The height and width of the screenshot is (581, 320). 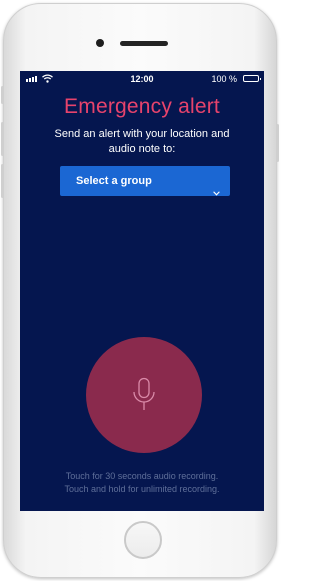 I want to click on microphone-icon, so click(x=144, y=393).